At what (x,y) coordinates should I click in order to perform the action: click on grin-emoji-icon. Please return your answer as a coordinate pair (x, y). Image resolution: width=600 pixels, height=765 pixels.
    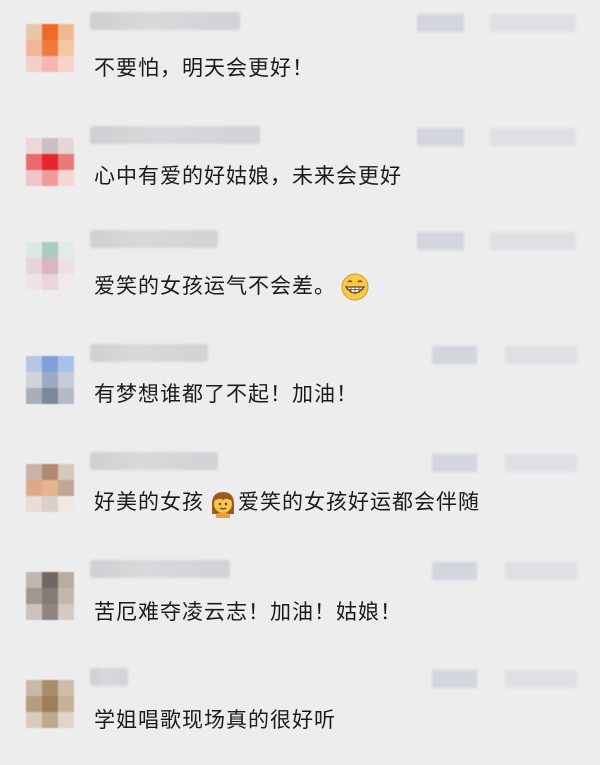
    Looking at the image, I should click on (355, 287).